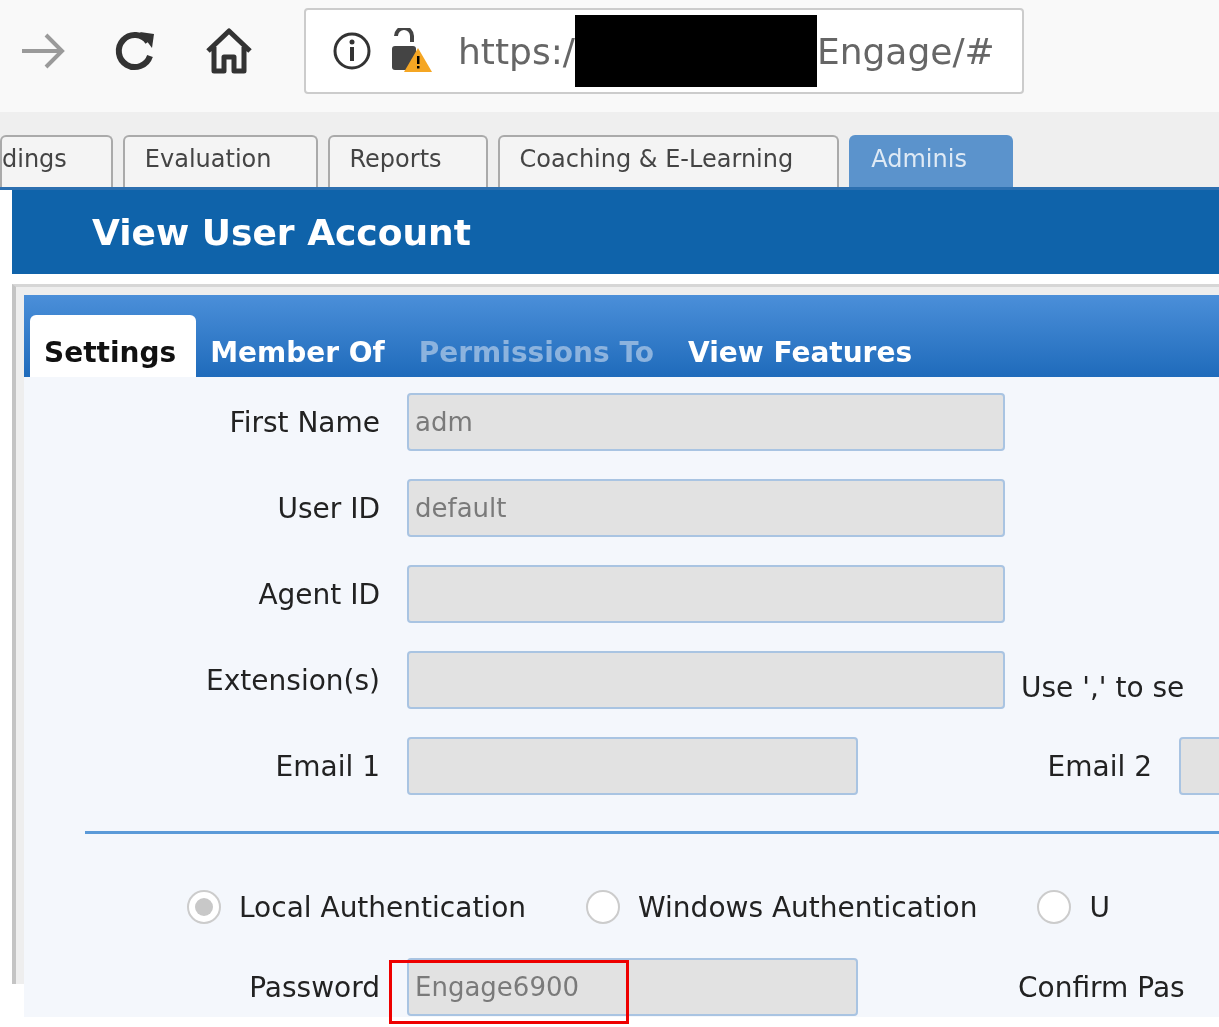  What do you see at coordinates (318, 594) in the screenshot?
I see `field-label: Agent ID` at bounding box center [318, 594].